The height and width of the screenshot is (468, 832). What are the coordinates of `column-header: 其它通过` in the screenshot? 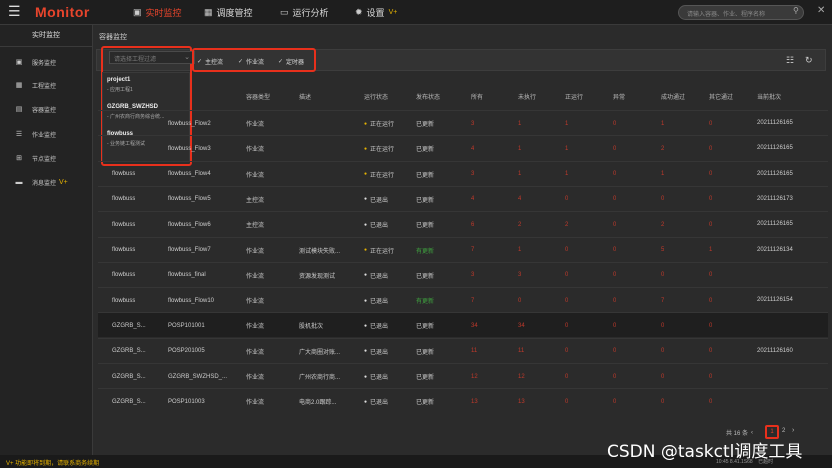 It's located at (721, 96).